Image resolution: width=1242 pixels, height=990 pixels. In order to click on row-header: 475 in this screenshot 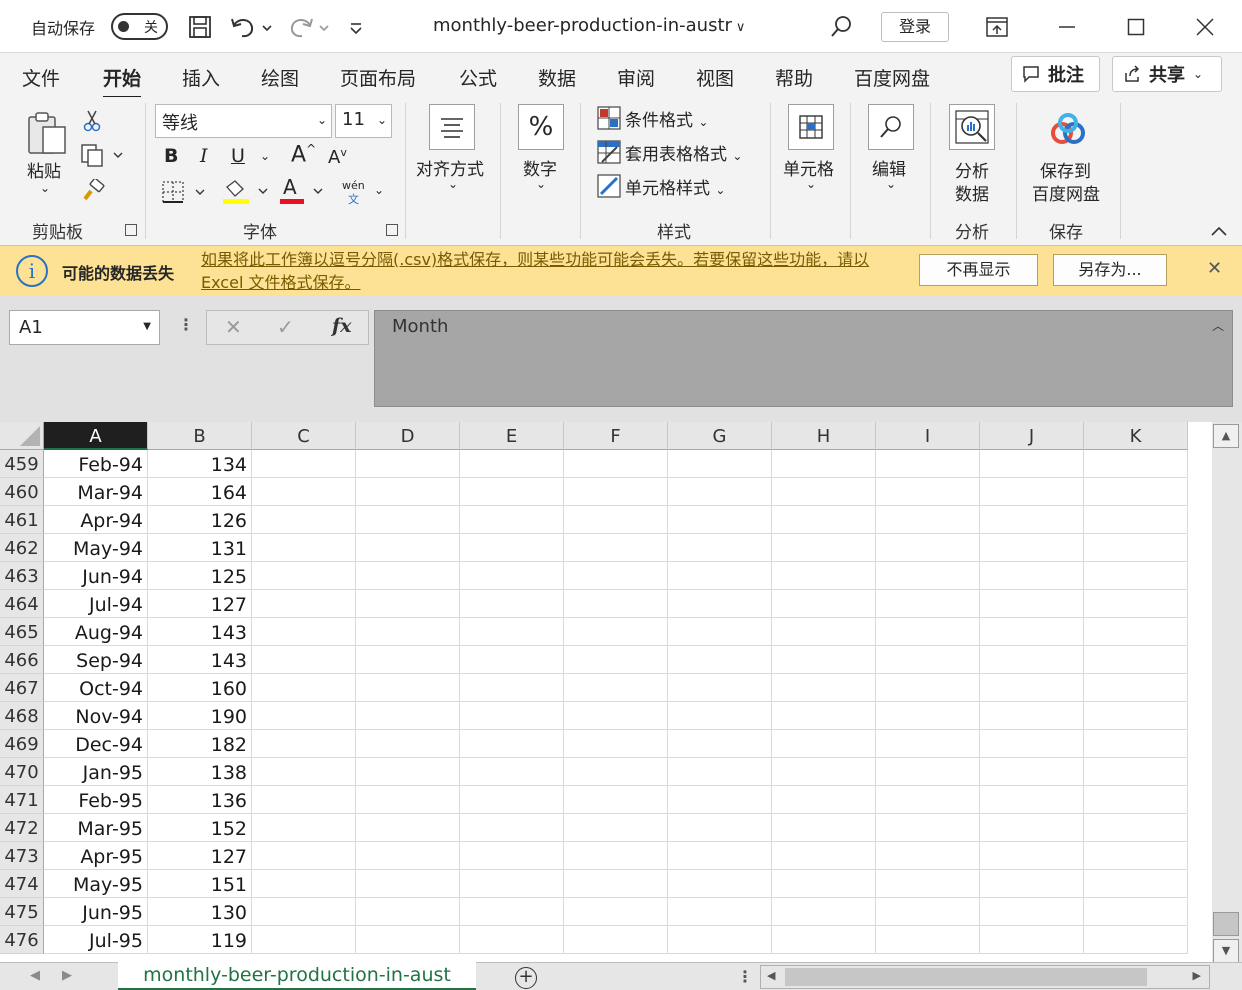, I will do `click(22, 912)`.